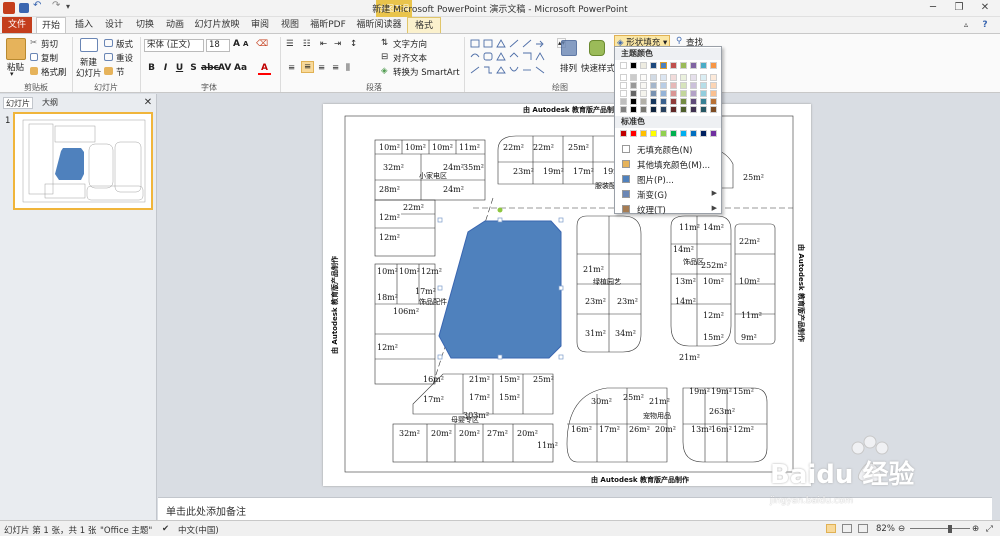  Describe the element at coordinates (989, 529) in the screenshot. I see `fit-to-window-icon: ⤢` at that location.